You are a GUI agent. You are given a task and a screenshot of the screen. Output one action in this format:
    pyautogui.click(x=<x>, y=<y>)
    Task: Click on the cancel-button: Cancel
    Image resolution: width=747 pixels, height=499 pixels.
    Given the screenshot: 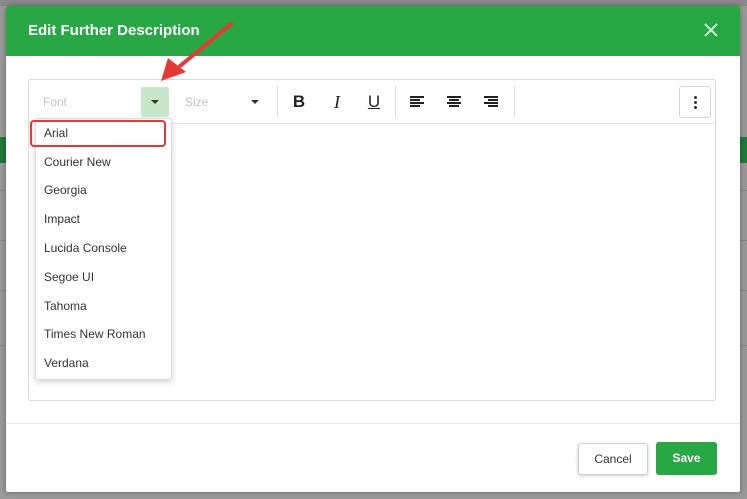 What is the action you would take?
    pyautogui.click(x=613, y=459)
    